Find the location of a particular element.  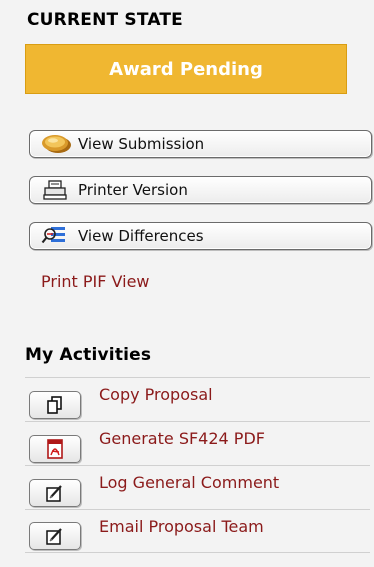

generate-sf424-pdf-link: Generate SF424 PDF is located at coordinates (182, 438).